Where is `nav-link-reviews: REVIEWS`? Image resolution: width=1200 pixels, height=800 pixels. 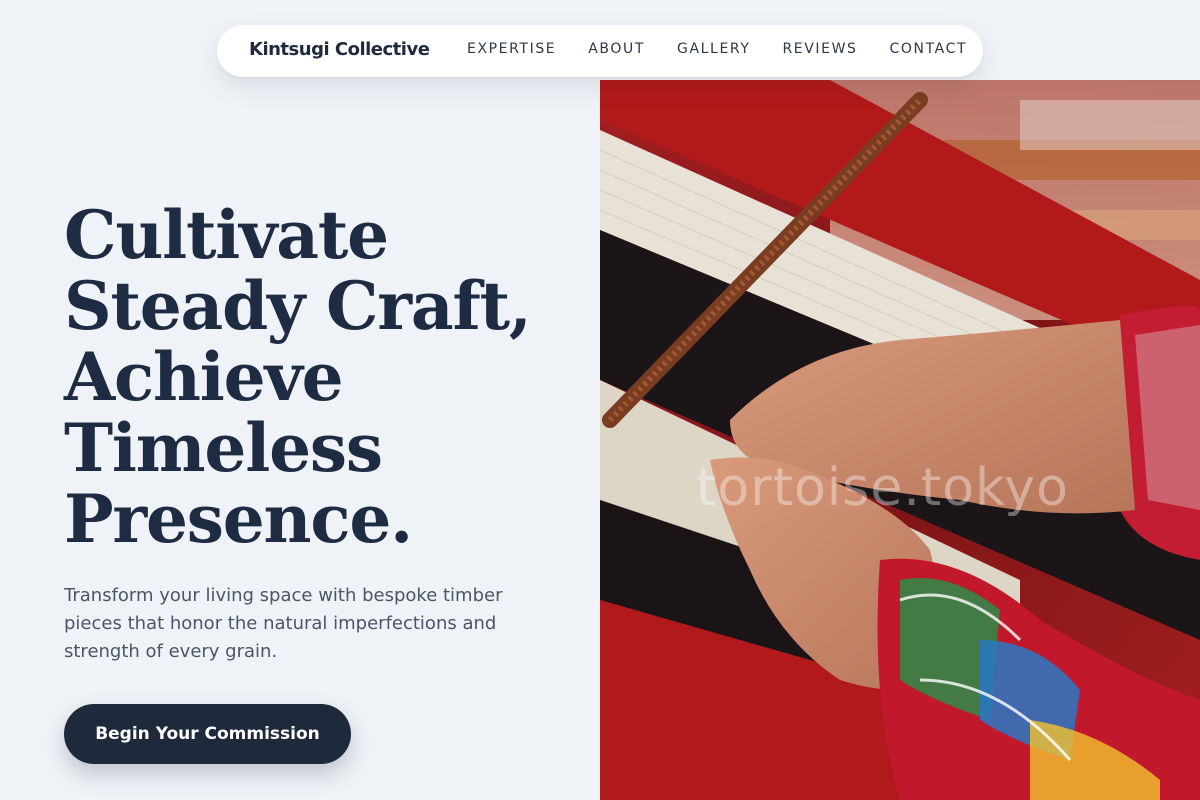 nav-link-reviews: REVIEWS is located at coordinates (819, 49).